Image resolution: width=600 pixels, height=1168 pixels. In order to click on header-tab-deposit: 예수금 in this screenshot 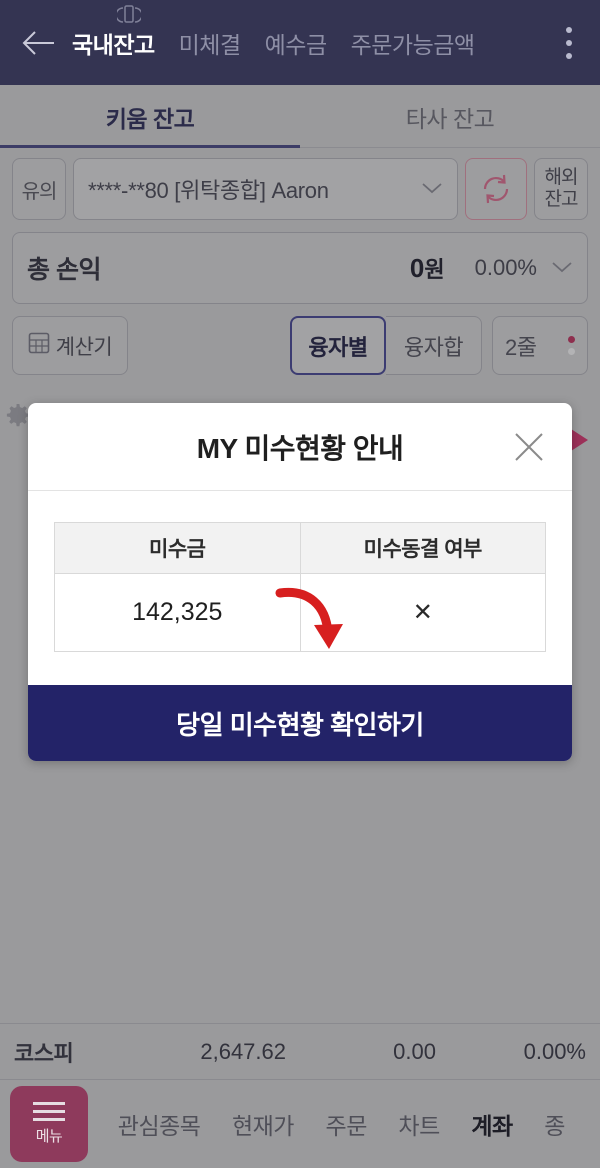, I will do `click(296, 43)`.